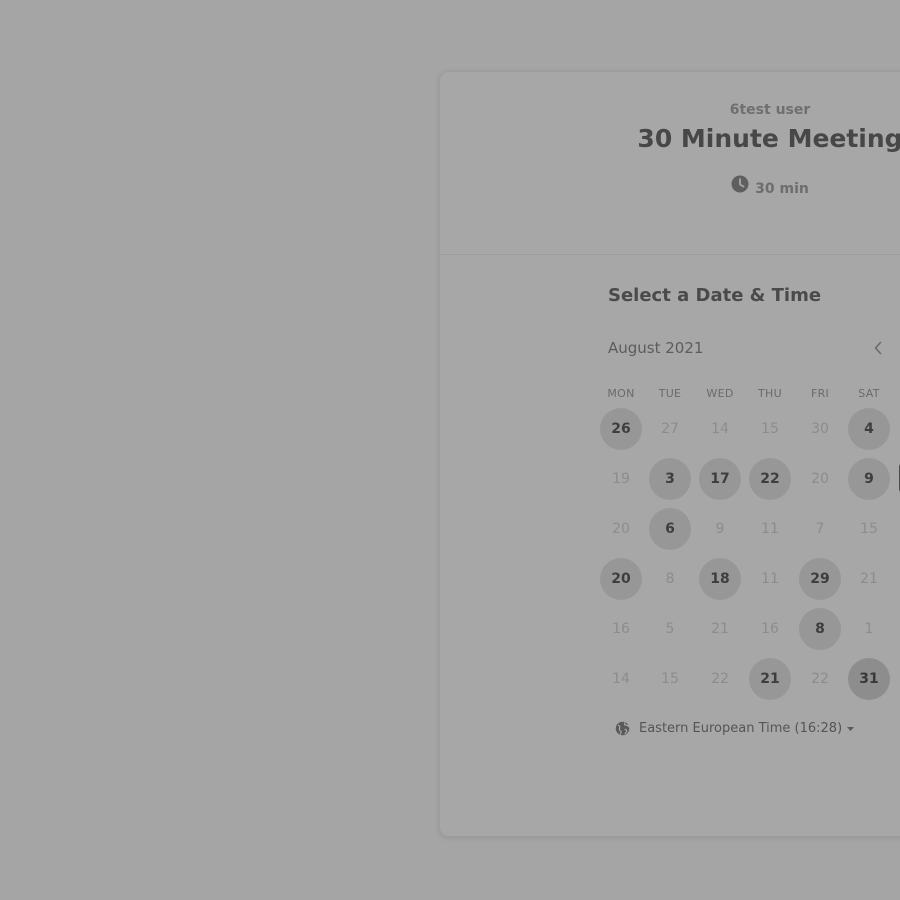 Image resolution: width=900 pixels, height=900 pixels. What do you see at coordinates (720, 529) in the screenshot?
I see `calendar-day: 9` at bounding box center [720, 529].